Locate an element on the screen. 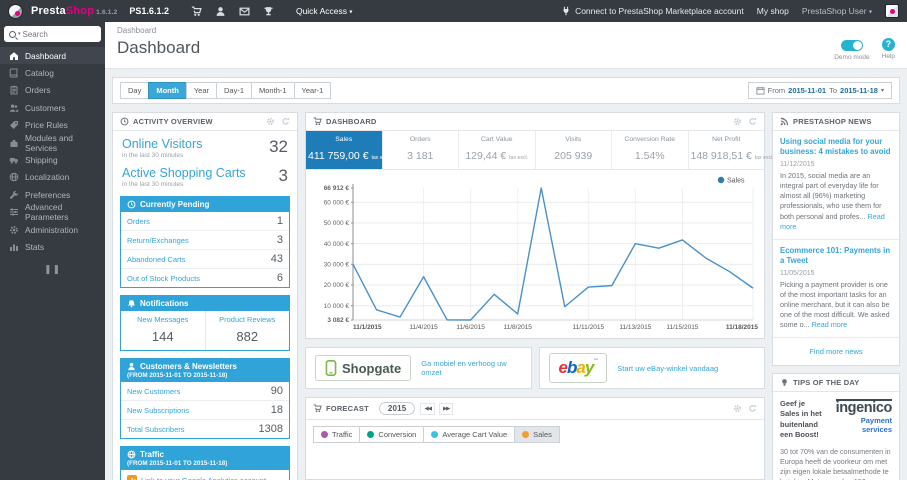 The width and height of the screenshot is (907, 480). person-icon is located at coordinates (220, 11).